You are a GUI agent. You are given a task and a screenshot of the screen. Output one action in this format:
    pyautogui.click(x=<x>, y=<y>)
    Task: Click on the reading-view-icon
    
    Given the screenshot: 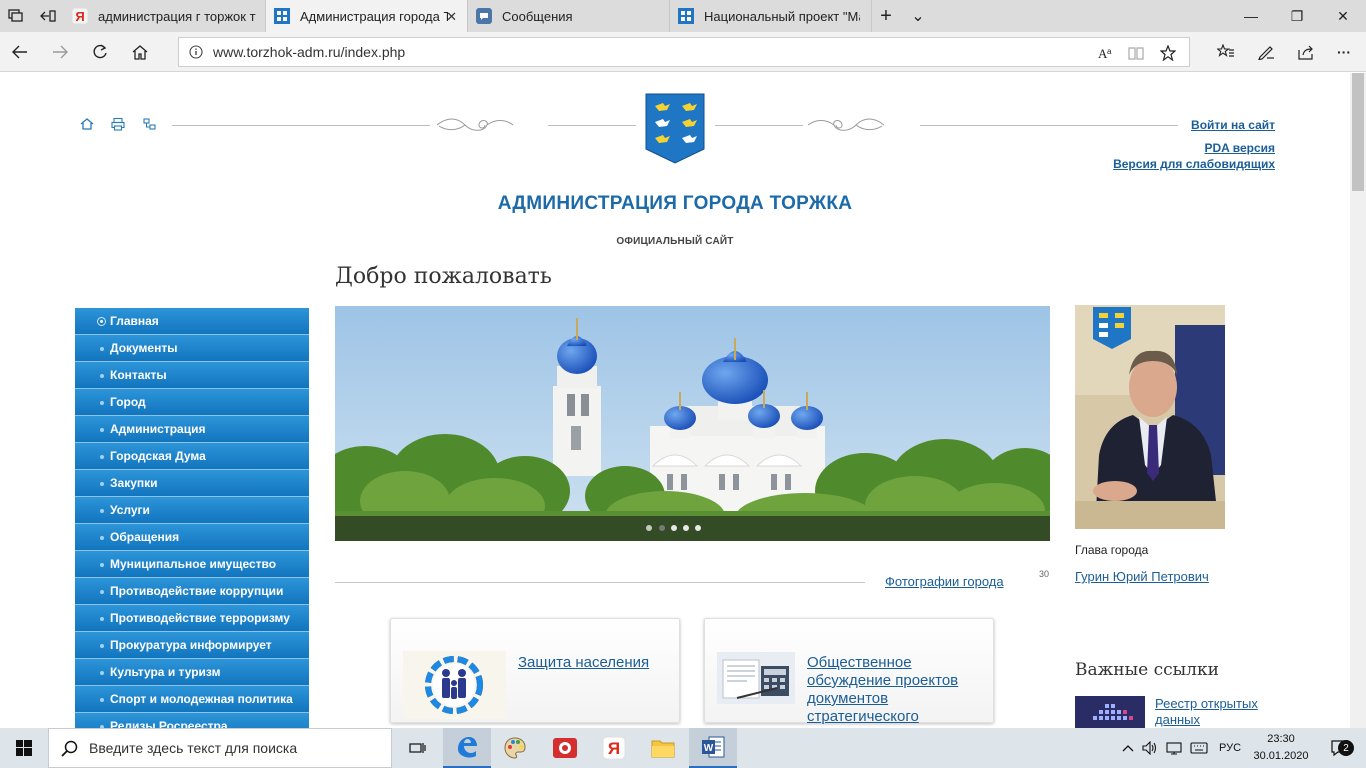 What is the action you would take?
    pyautogui.click(x=1136, y=53)
    